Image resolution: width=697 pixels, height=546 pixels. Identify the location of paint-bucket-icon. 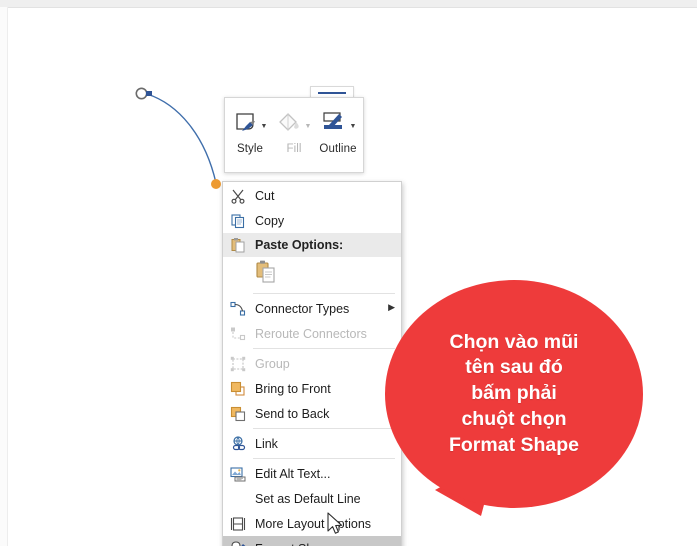
(288, 122).